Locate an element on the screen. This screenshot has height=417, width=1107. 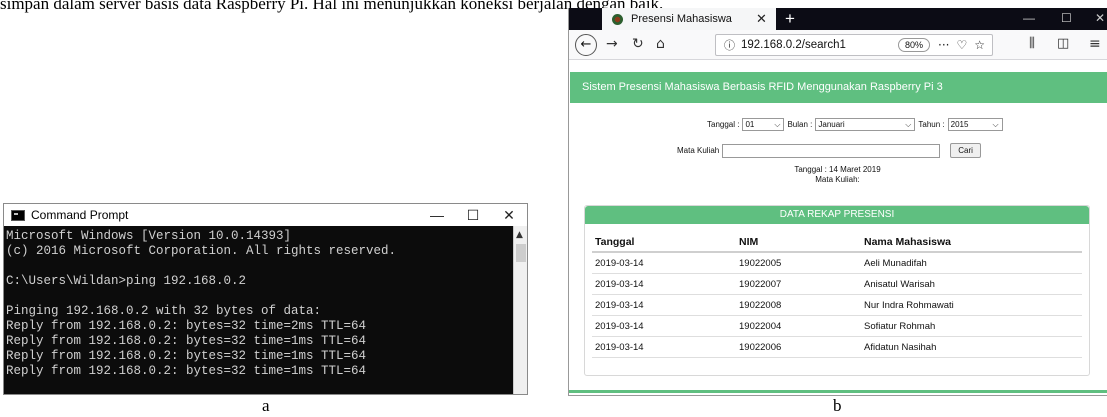
bulan-label: Bulan : is located at coordinates (800, 124).